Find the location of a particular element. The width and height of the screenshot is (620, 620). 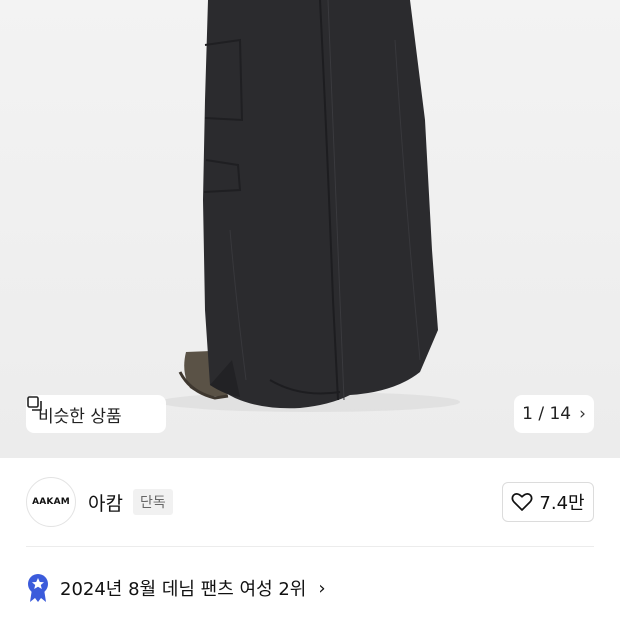

like-button: 7.4만 is located at coordinates (548, 502).